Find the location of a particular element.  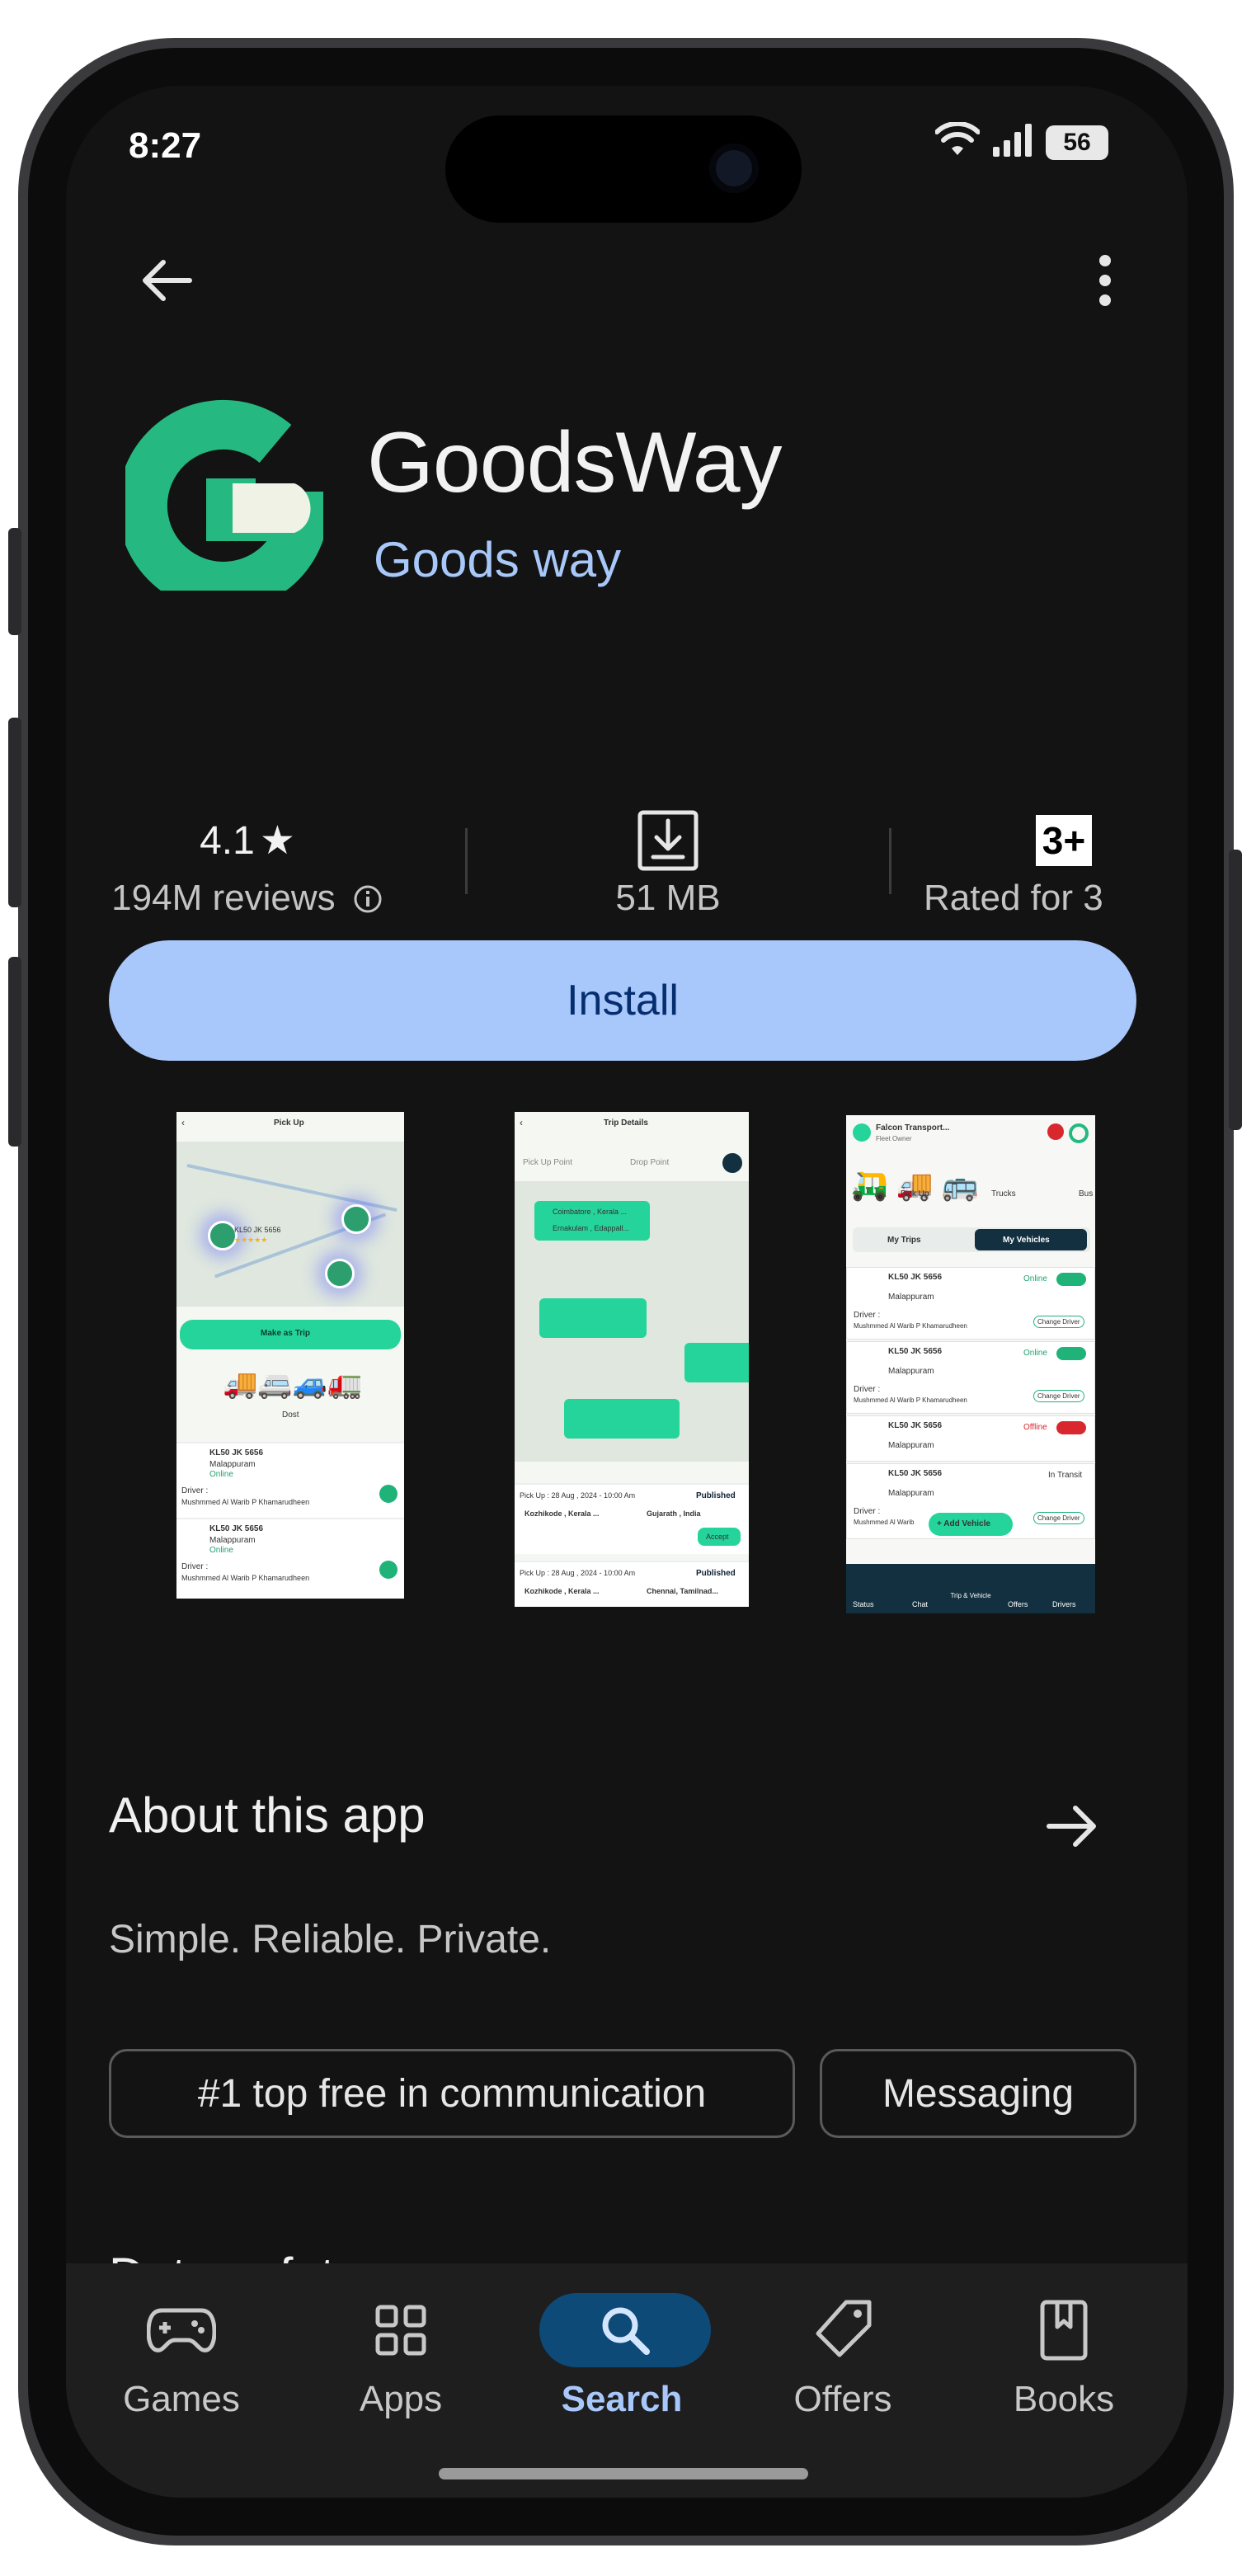

app-logo-icon is located at coordinates (224, 502).